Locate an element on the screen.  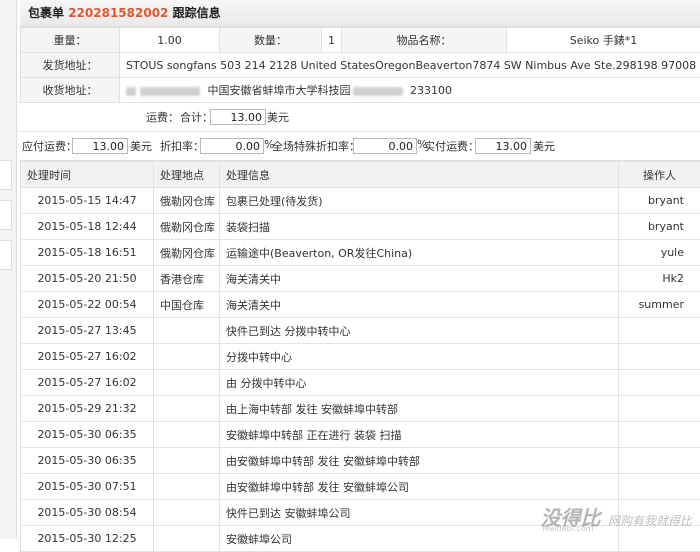
row-operator: yule is located at coordinates (659, 253).